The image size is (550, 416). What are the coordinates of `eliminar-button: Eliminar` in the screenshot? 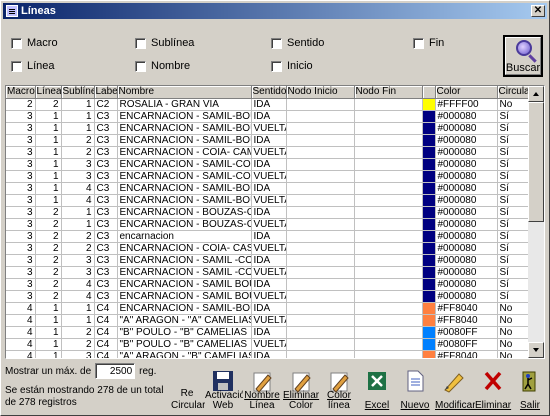 It's located at (493, 390).